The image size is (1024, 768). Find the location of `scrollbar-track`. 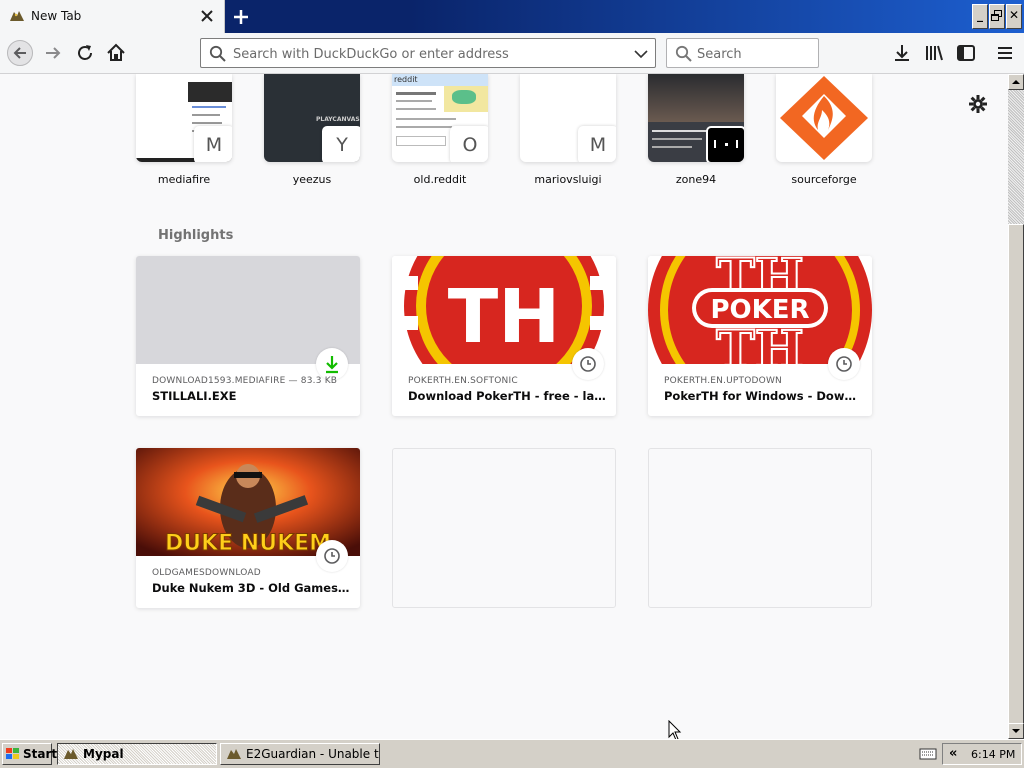

scrollbar-track is located at coordinates (1016, 157).